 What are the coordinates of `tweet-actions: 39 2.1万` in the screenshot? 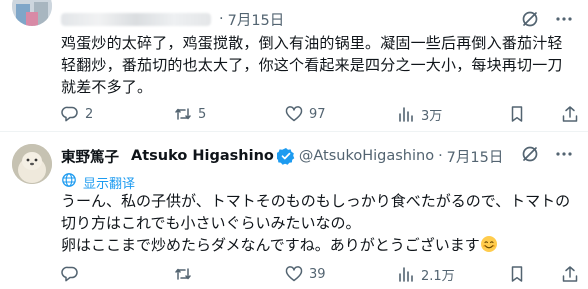 It's located at (321, 274).